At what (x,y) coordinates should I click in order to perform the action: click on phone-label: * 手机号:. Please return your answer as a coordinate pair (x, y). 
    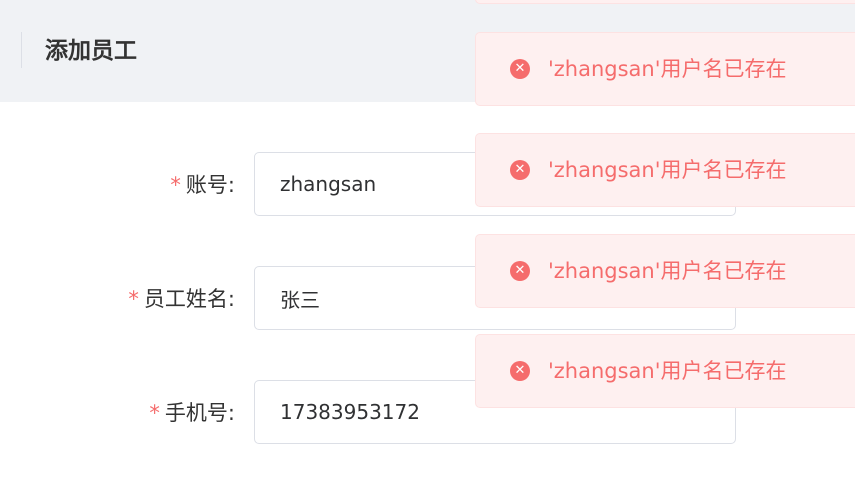
    Looking at the image, I should click on (192, 413).